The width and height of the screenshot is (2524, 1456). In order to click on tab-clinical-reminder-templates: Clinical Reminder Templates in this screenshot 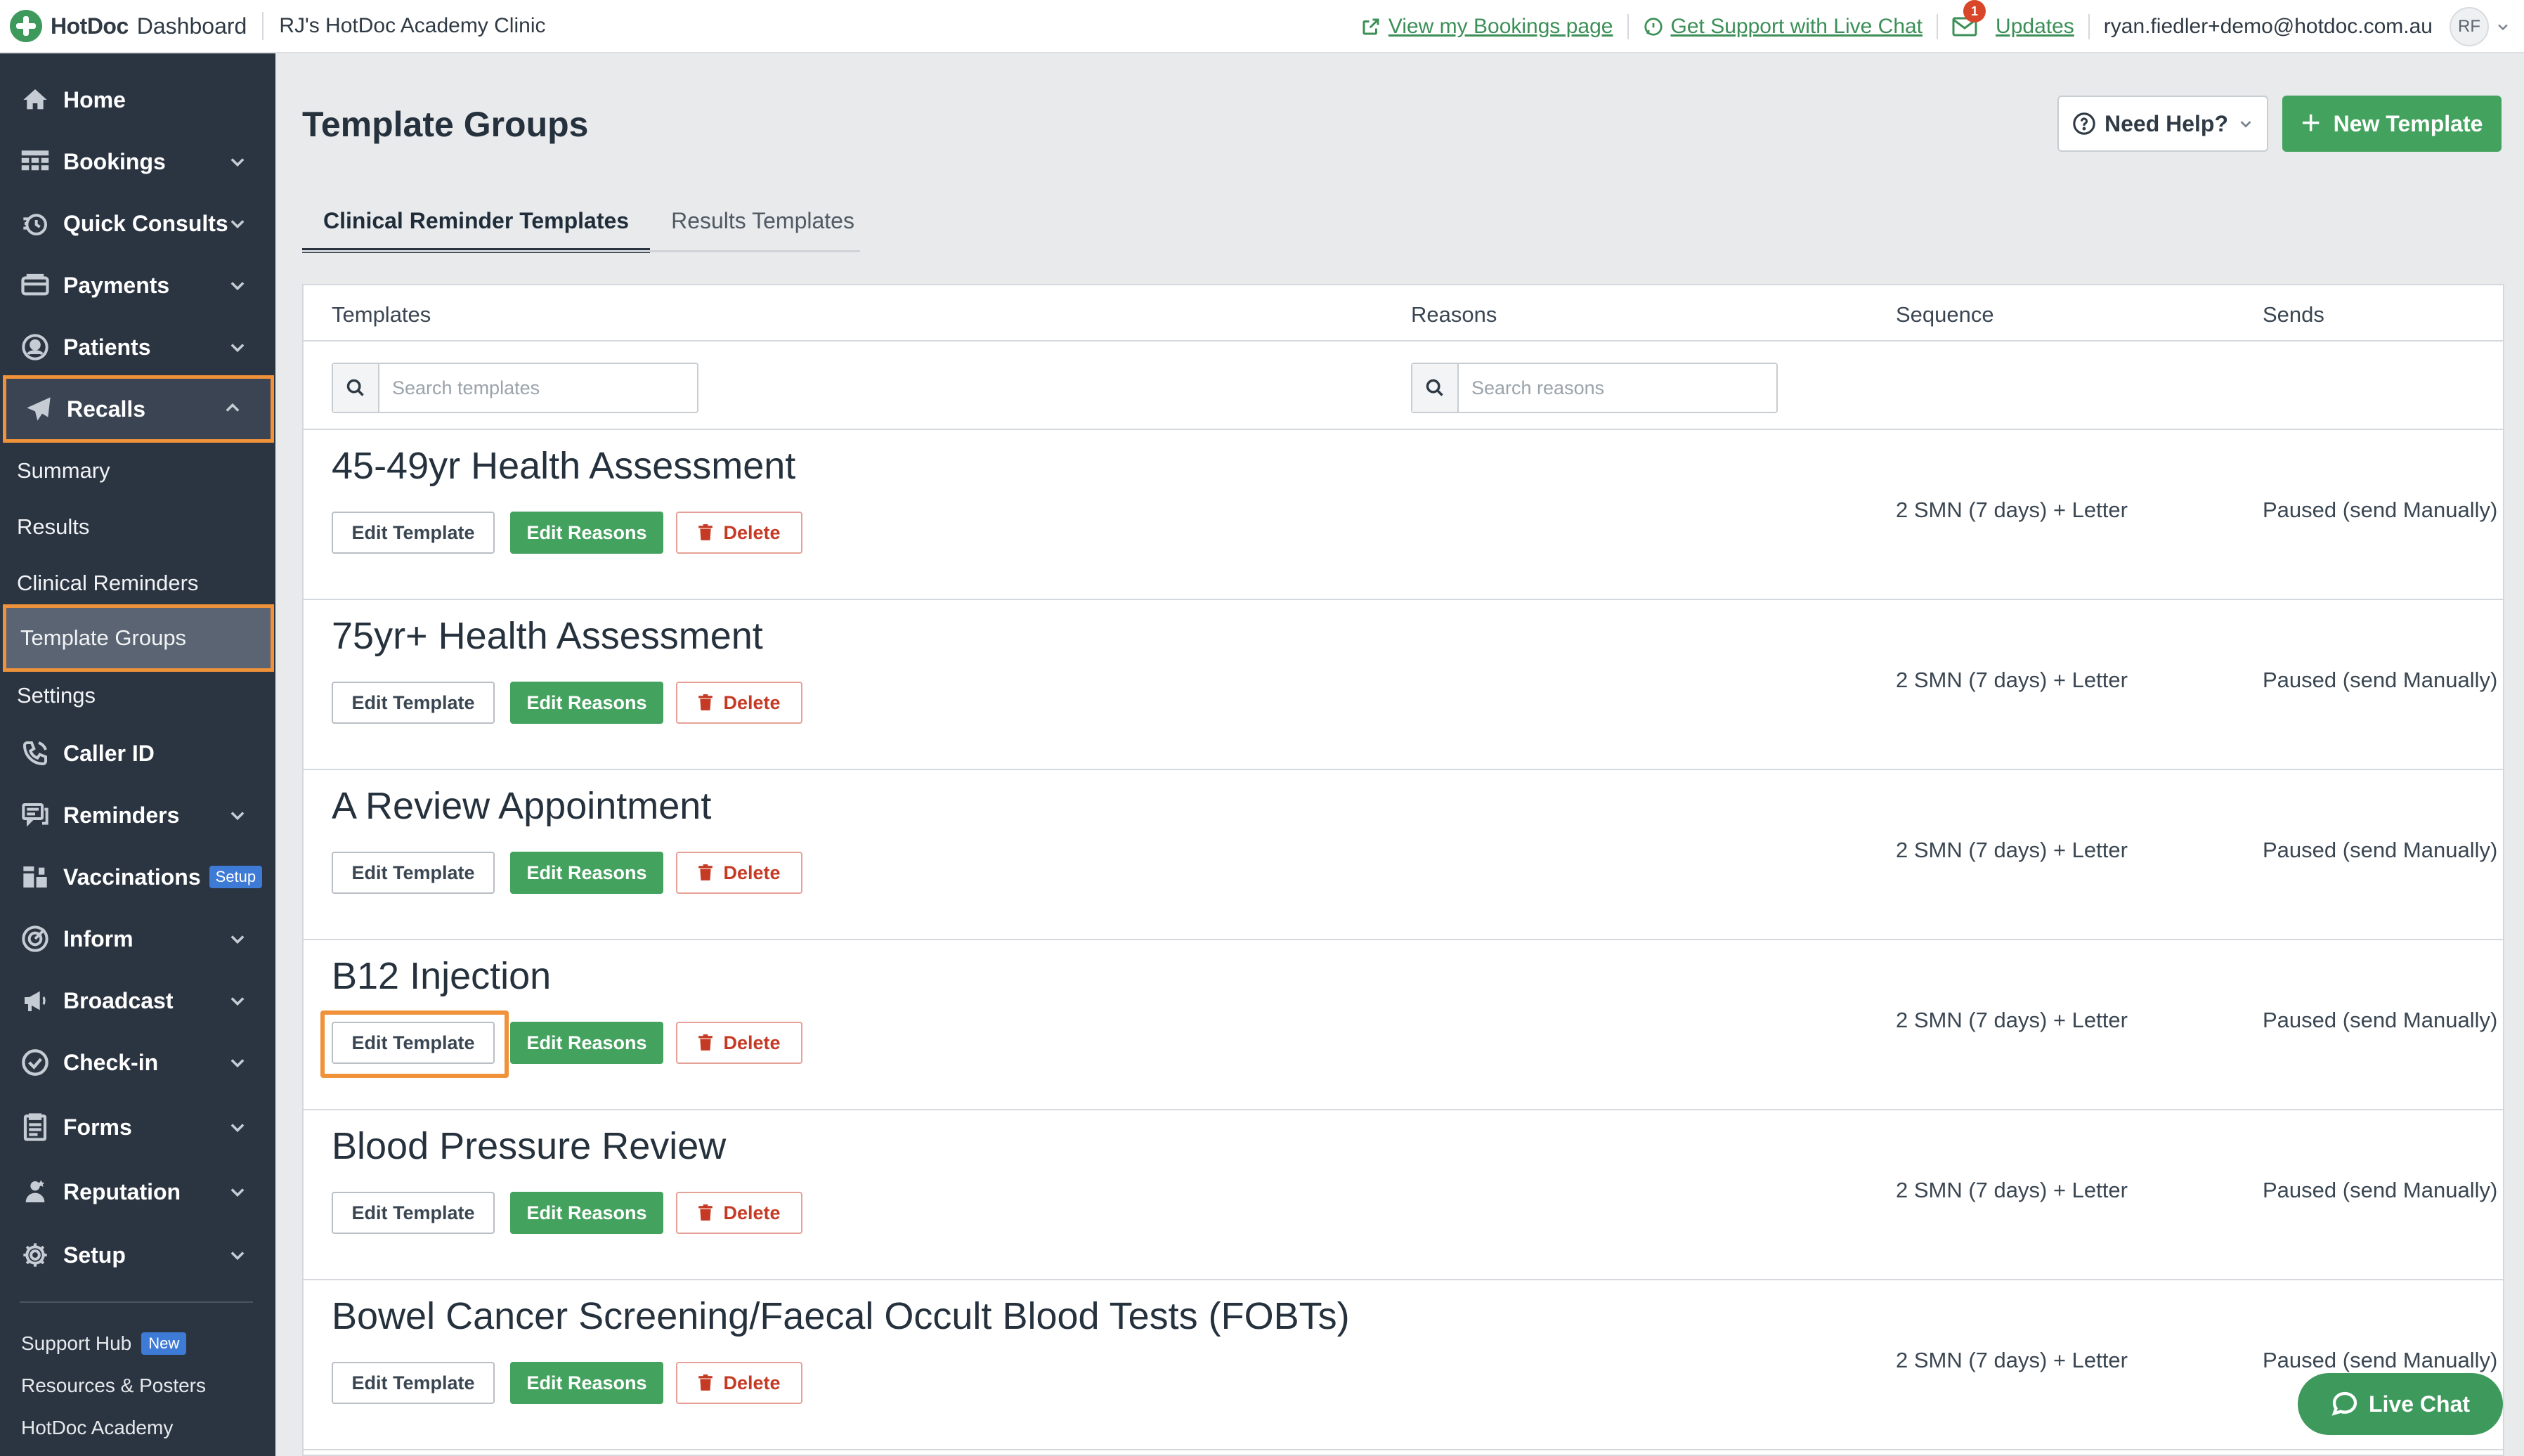, I will do `click(476, 225)`.